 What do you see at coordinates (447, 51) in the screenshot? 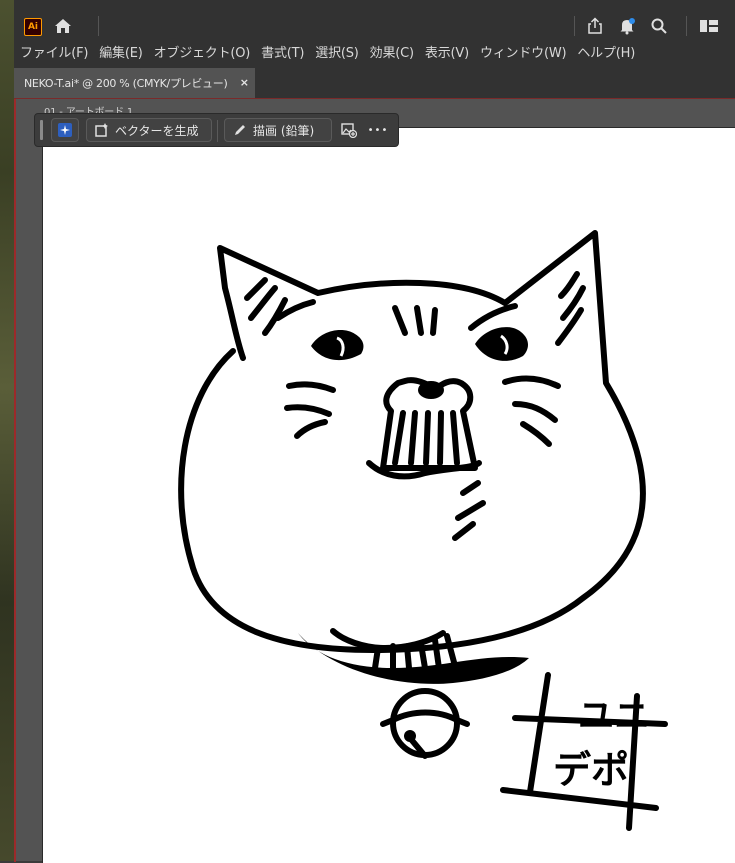
I see `menu-view: 表示(V)` at bounding box center [447, 51].